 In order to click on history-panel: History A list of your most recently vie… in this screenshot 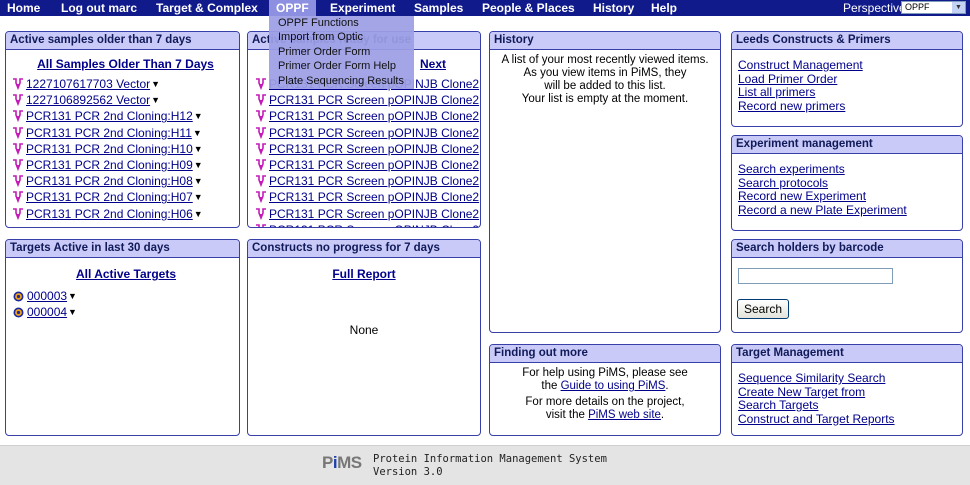, I will do `click(605, 182)`.